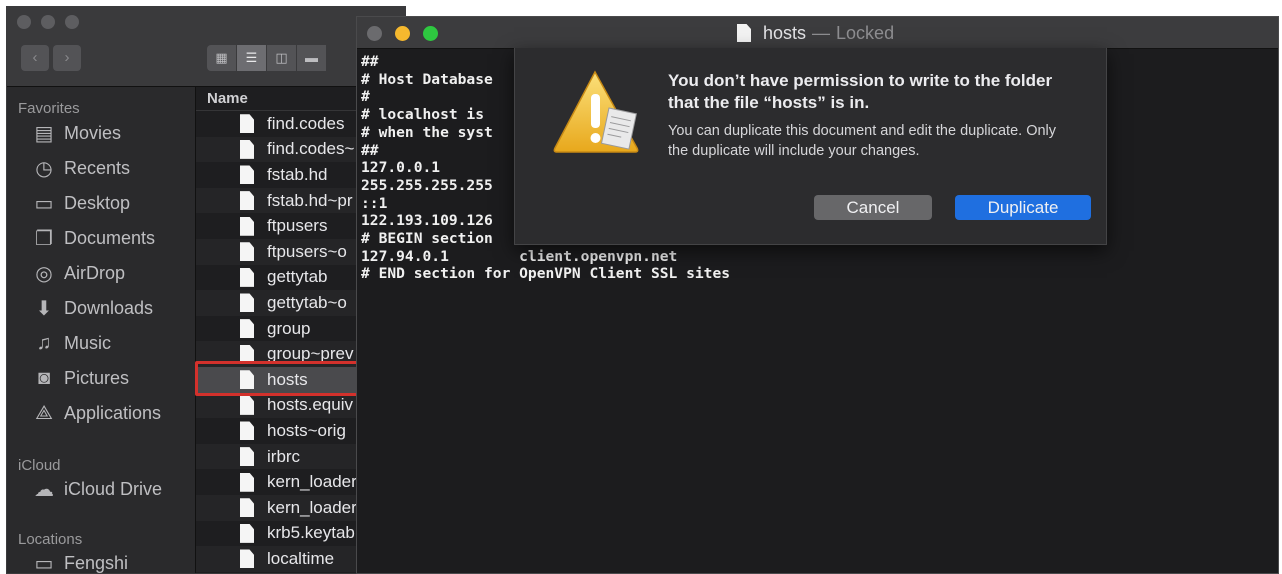  Describe the element at coordinates (307, 302) in the screenshot. I see `file-name: gettytab~o` at that location.